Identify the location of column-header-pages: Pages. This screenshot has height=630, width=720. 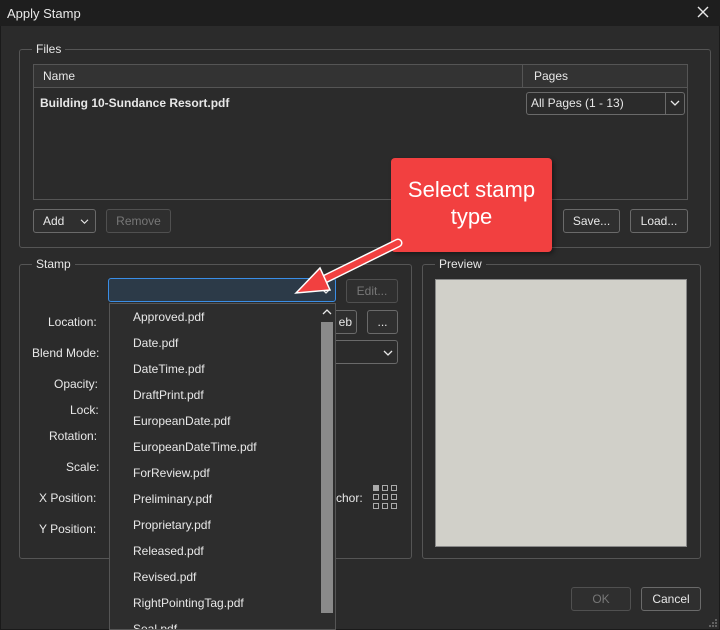
(551, 76).